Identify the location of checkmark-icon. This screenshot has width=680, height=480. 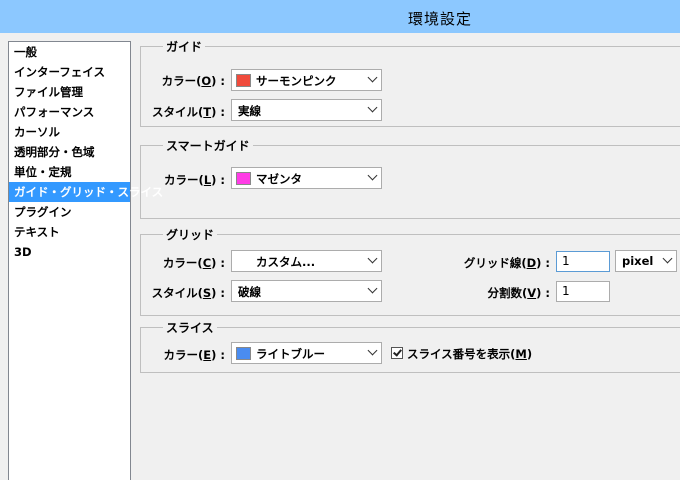
(397, 352).